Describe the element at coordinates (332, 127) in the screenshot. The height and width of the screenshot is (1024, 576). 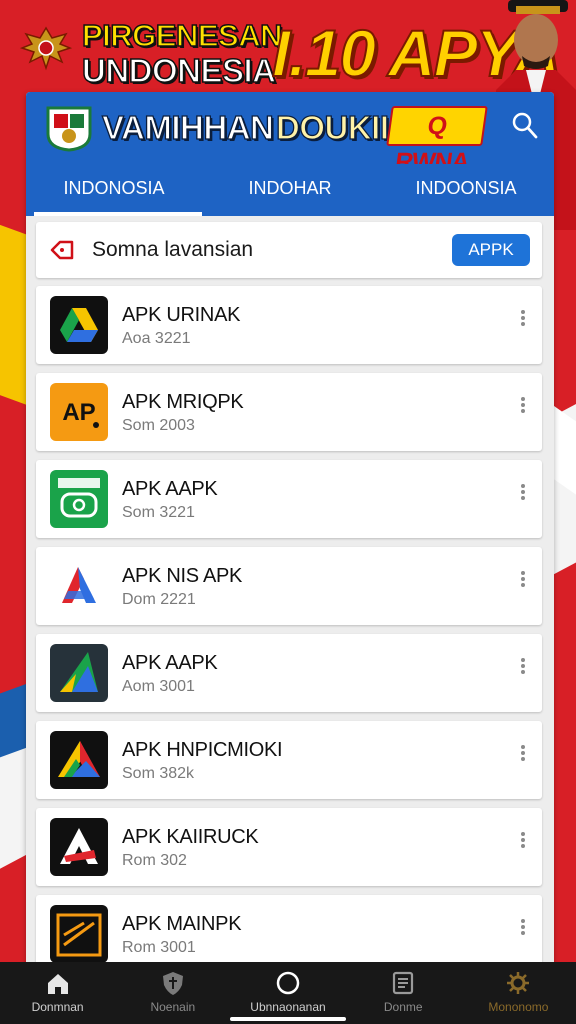
I see `app-title-secondary: DOUKII` at that location.